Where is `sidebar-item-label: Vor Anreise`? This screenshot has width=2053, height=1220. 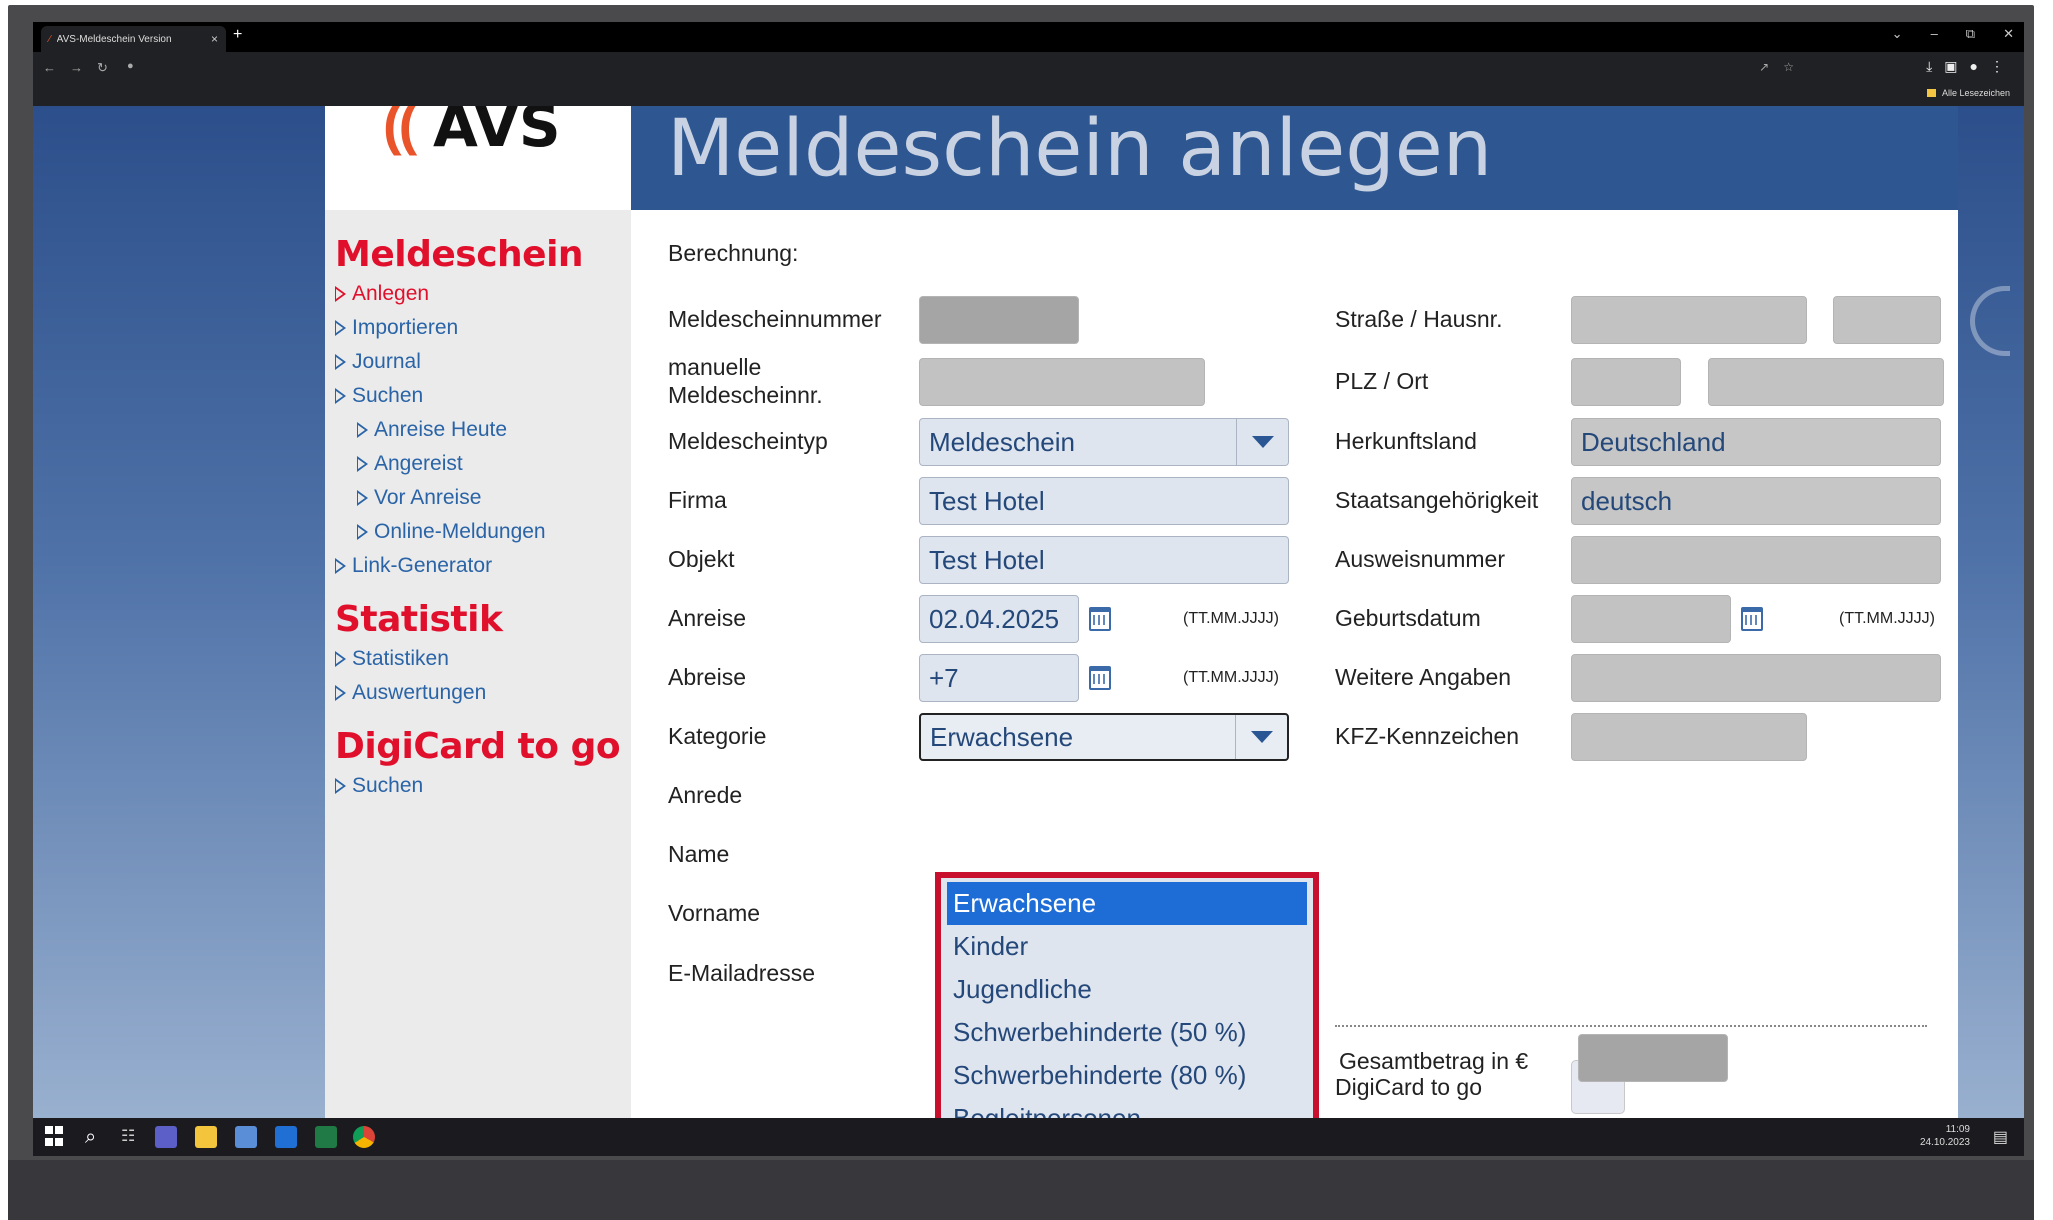 sidebar-item-label: Vor Anreise is located at coordinates (428, 497).